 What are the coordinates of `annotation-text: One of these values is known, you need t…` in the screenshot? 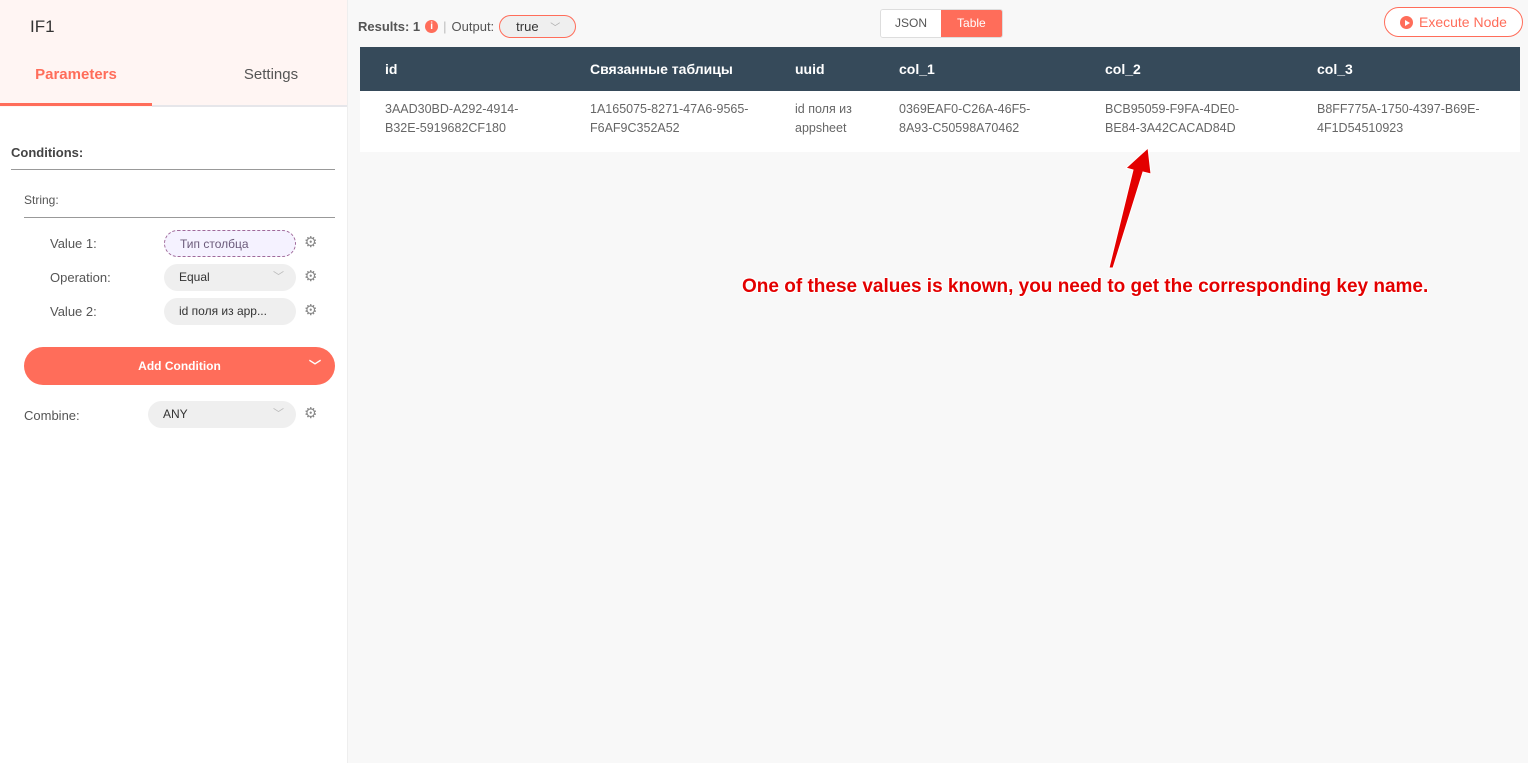 It's located at (1085, 286).